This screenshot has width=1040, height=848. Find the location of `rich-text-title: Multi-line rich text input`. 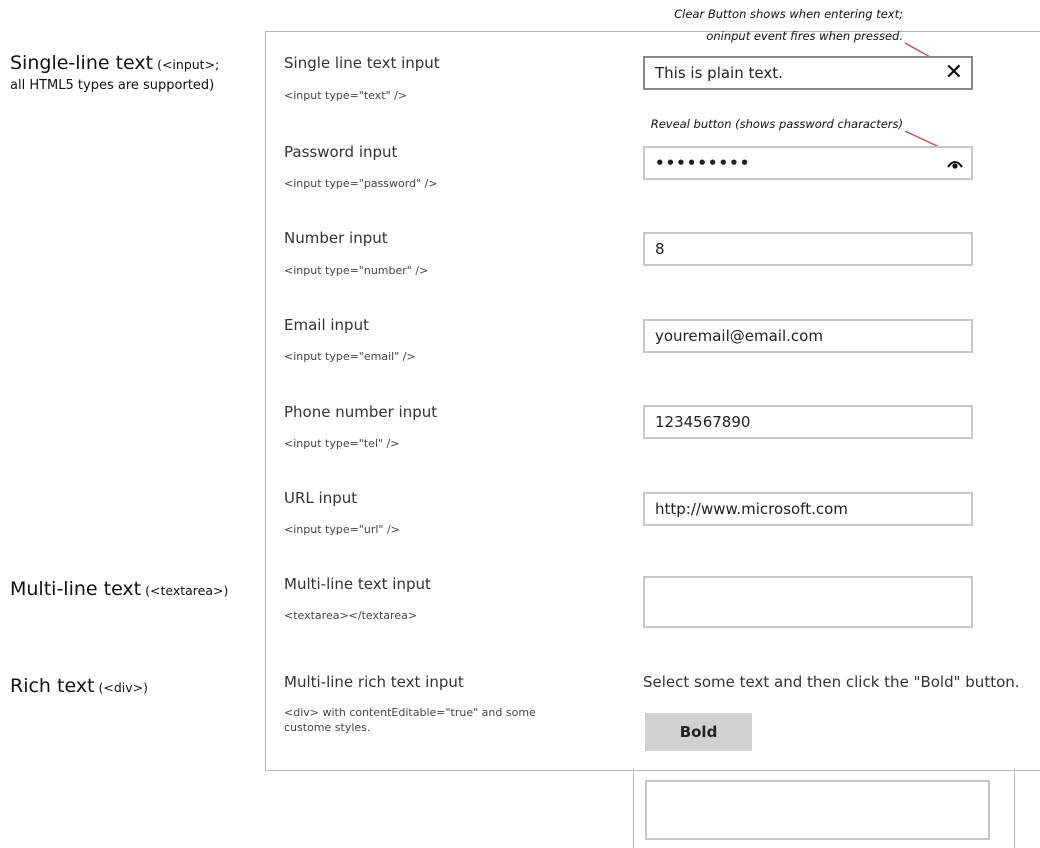

rich-text-title: Multi-line rich text input is located at coordinates (374, 682).